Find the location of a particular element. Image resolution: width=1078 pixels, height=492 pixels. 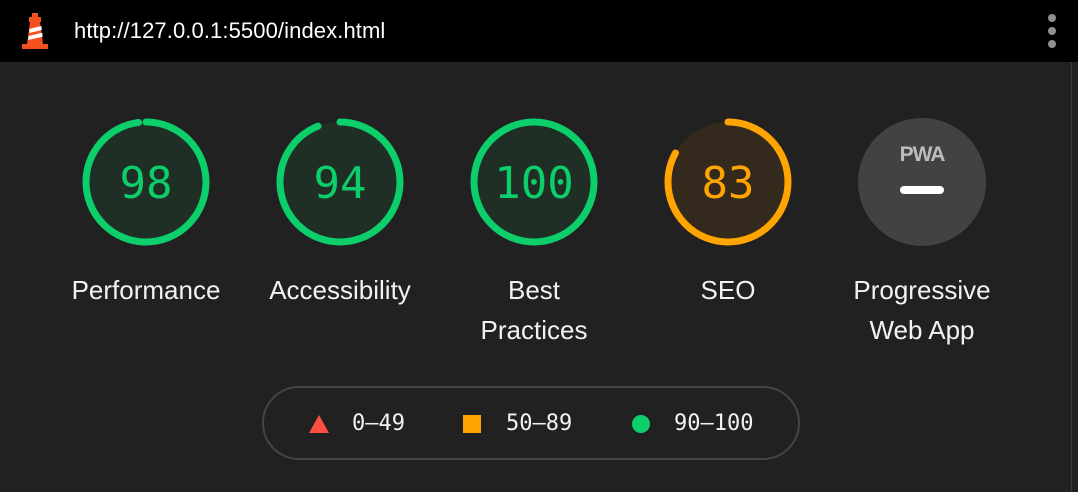

gauge-performance: 98 Performance is located at coordinates (146, 213).